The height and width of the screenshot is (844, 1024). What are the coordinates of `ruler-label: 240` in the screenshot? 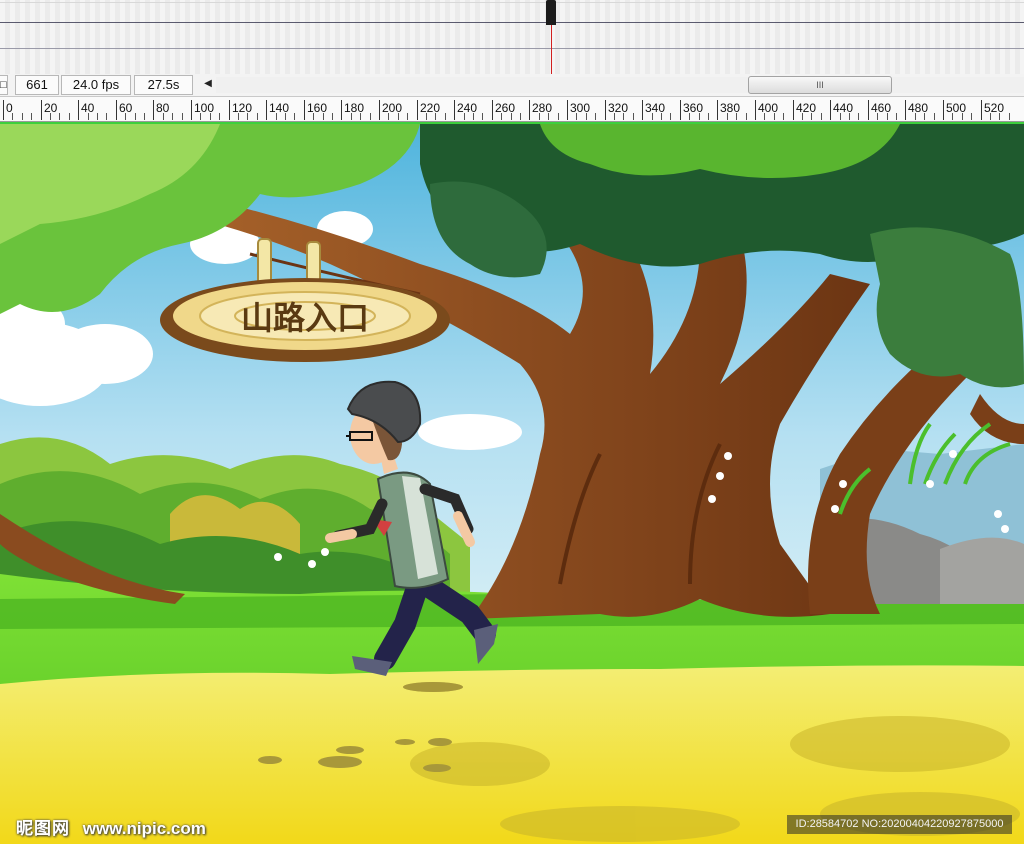 It's located at (467, 108).